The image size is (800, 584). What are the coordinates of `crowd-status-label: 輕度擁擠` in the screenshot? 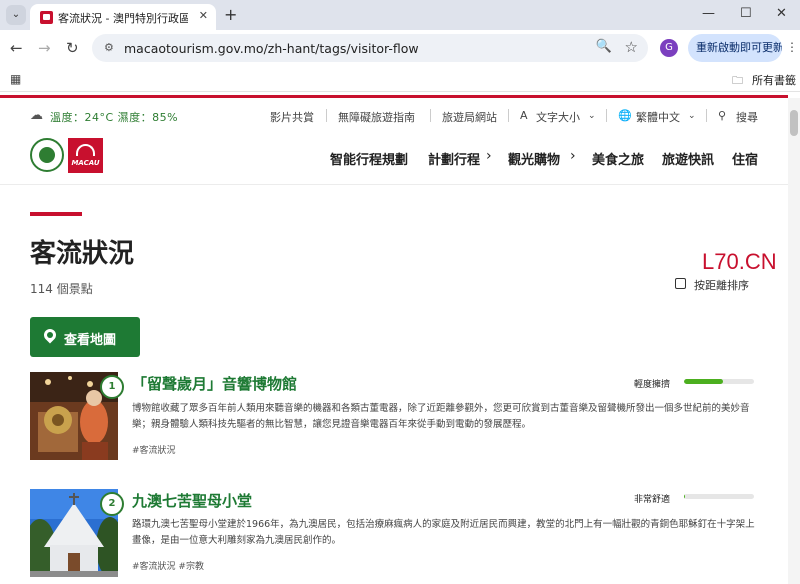 It's located at (652, 385).